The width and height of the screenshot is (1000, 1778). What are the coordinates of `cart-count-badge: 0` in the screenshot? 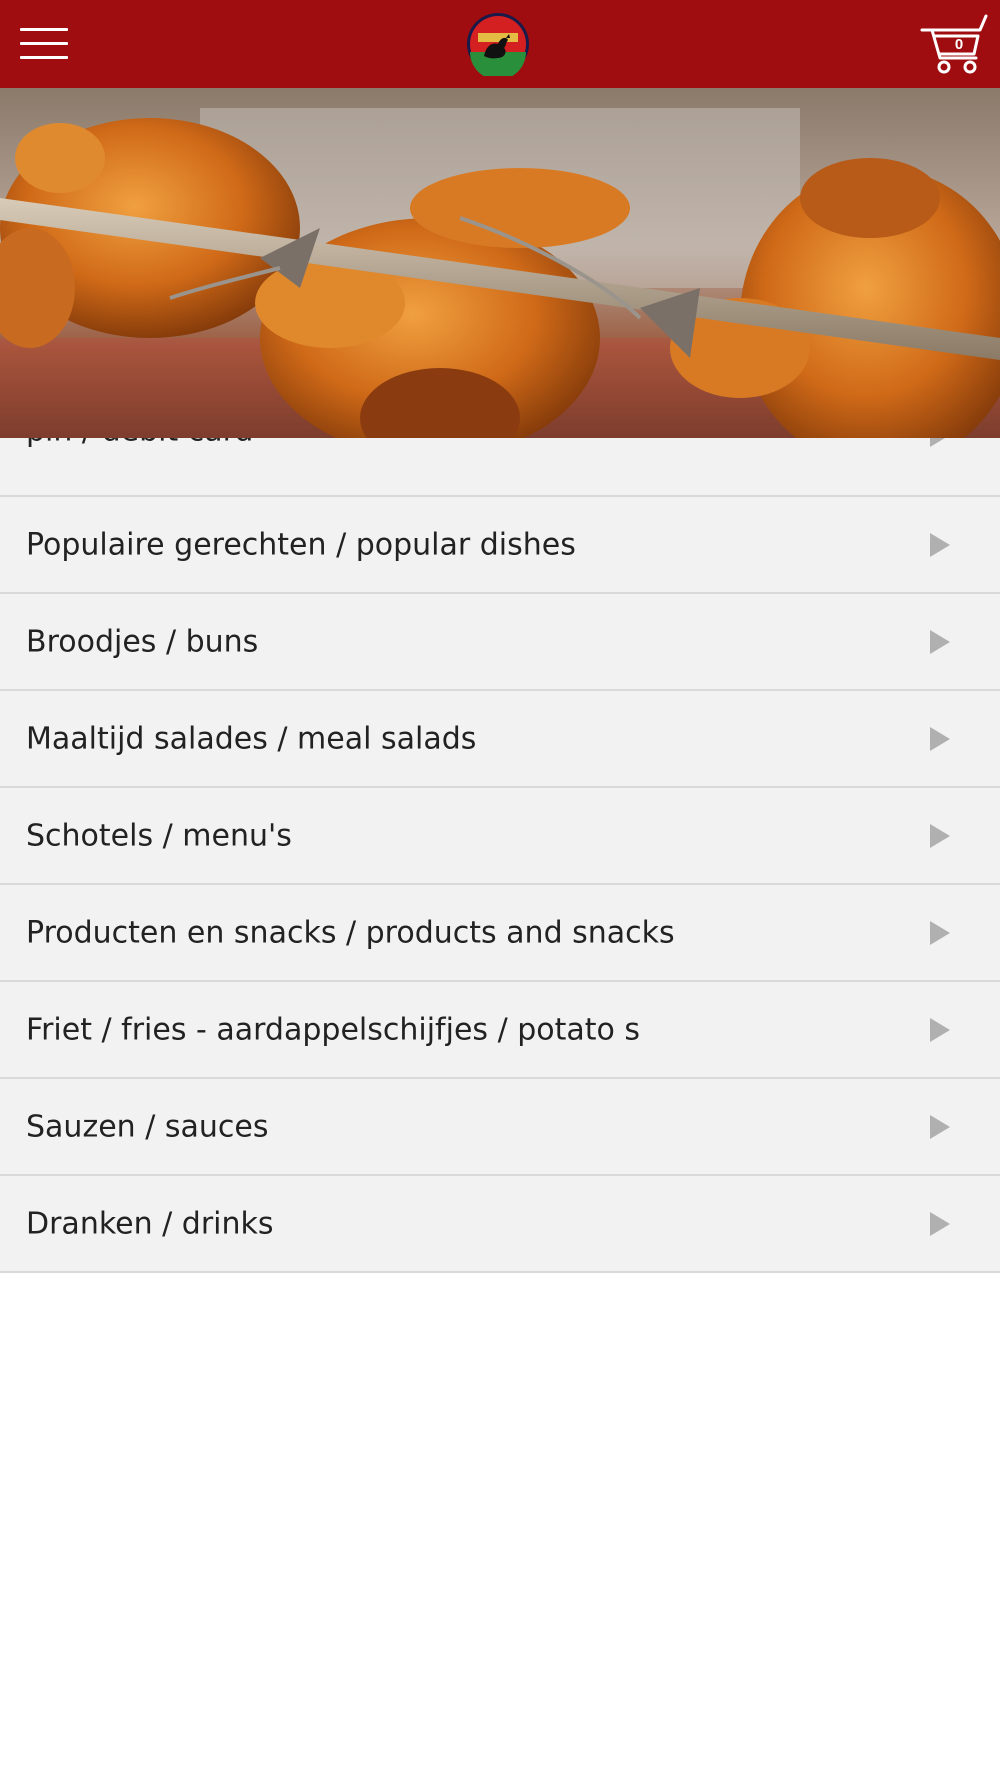 It's located at (959, 44).